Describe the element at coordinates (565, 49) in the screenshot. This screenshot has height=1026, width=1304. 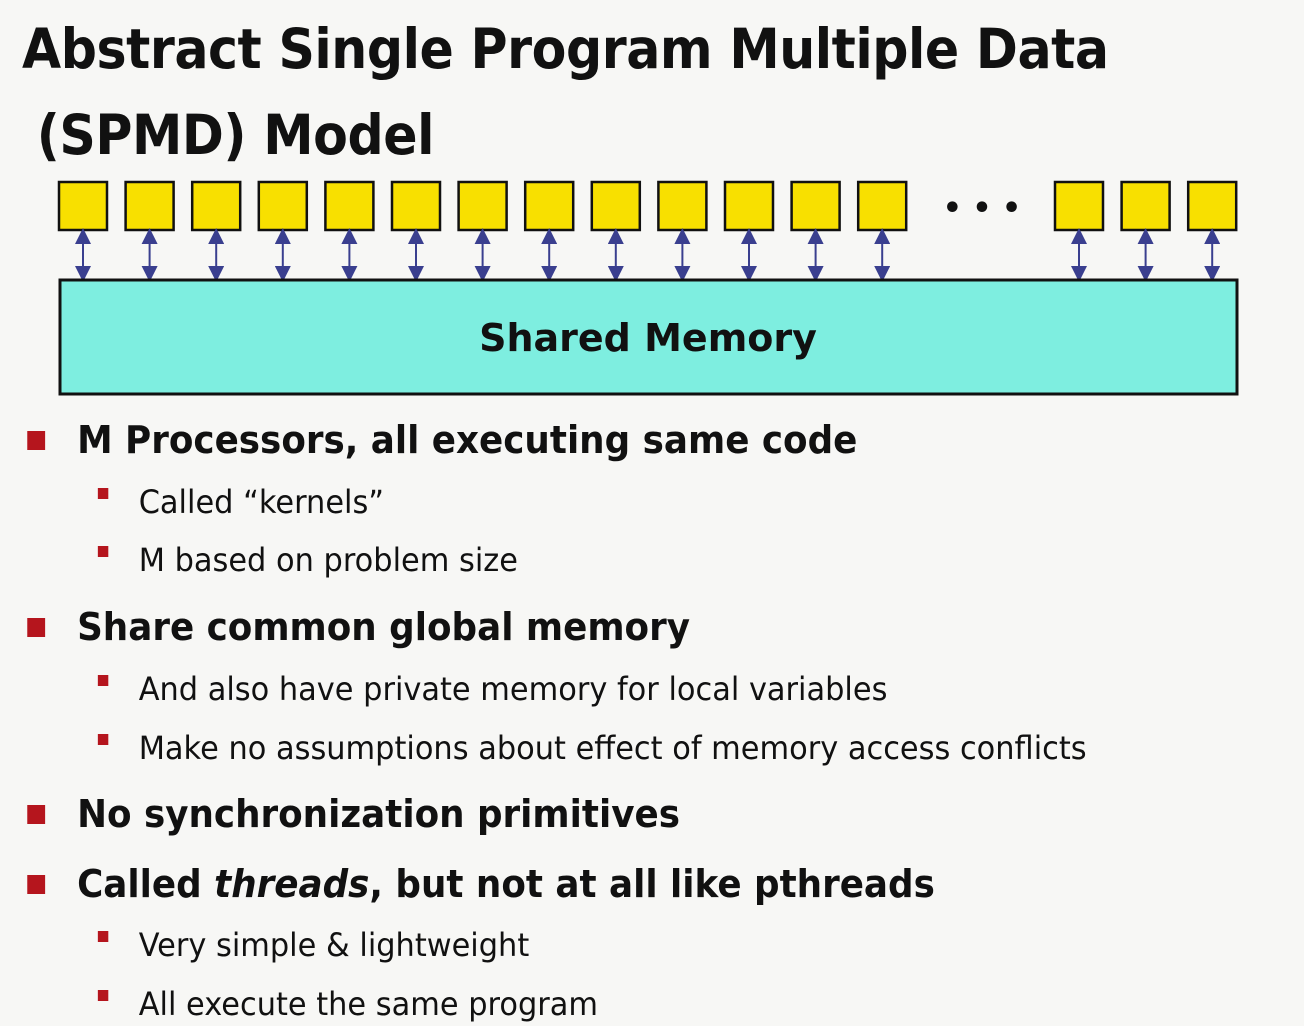
I see `title-line-1: Abstract Single Program Multiple Data` at that location.